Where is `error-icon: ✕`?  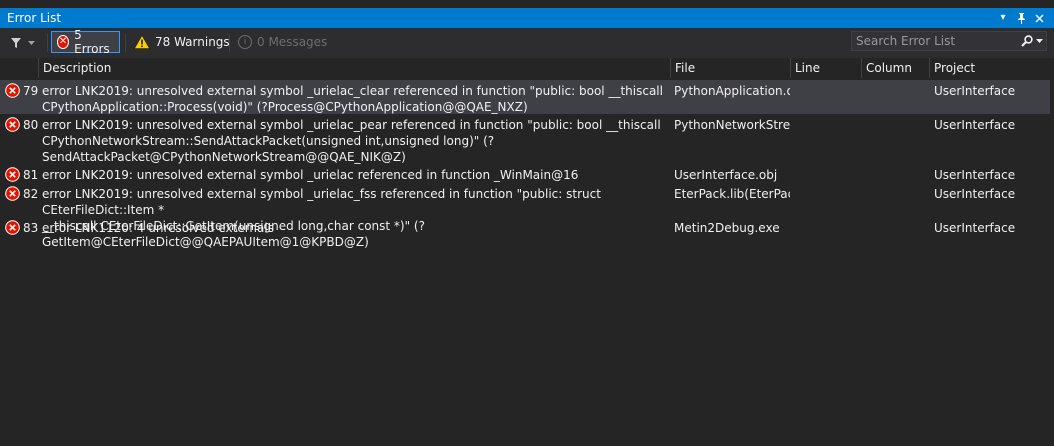
error-icon: ✕ is located at coordinates (63, 42).